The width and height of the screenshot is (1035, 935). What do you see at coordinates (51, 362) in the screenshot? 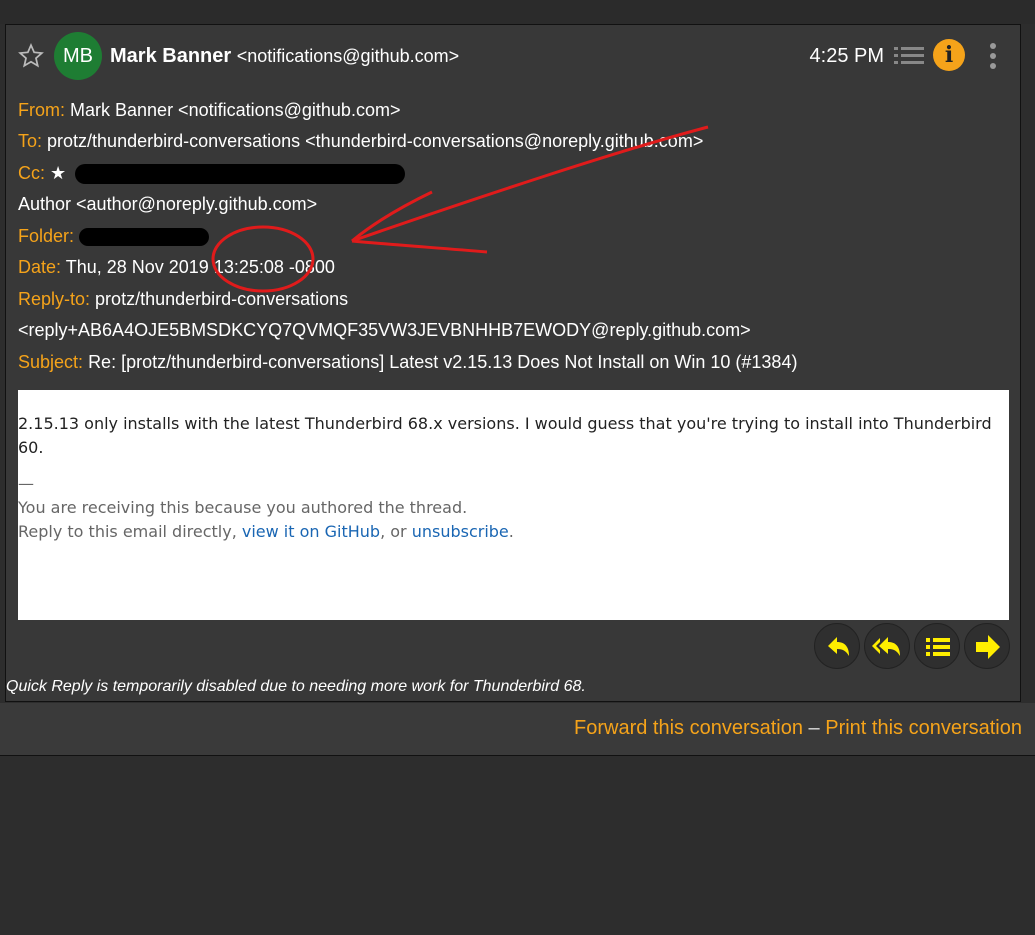
I see `subject-label: Subject:` at bounding box center [51, 362].